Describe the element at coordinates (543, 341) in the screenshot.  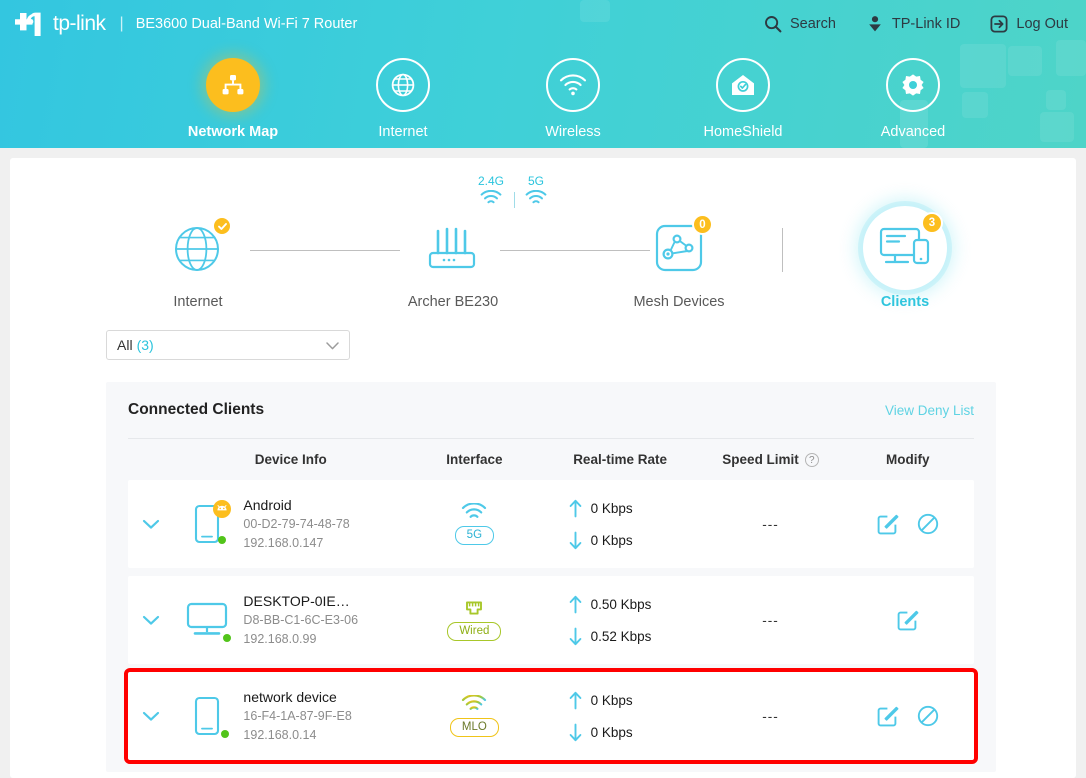
I see `client-filter-row: All (3)` at that location.